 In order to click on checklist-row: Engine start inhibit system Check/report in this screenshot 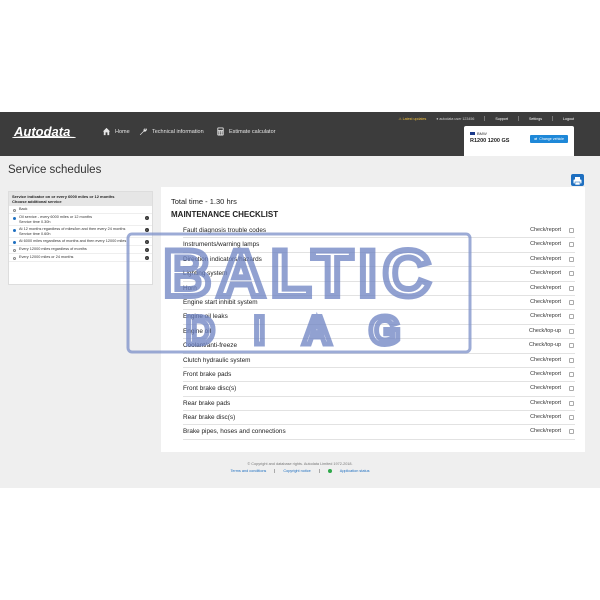, I will do `click(379, 303)`.